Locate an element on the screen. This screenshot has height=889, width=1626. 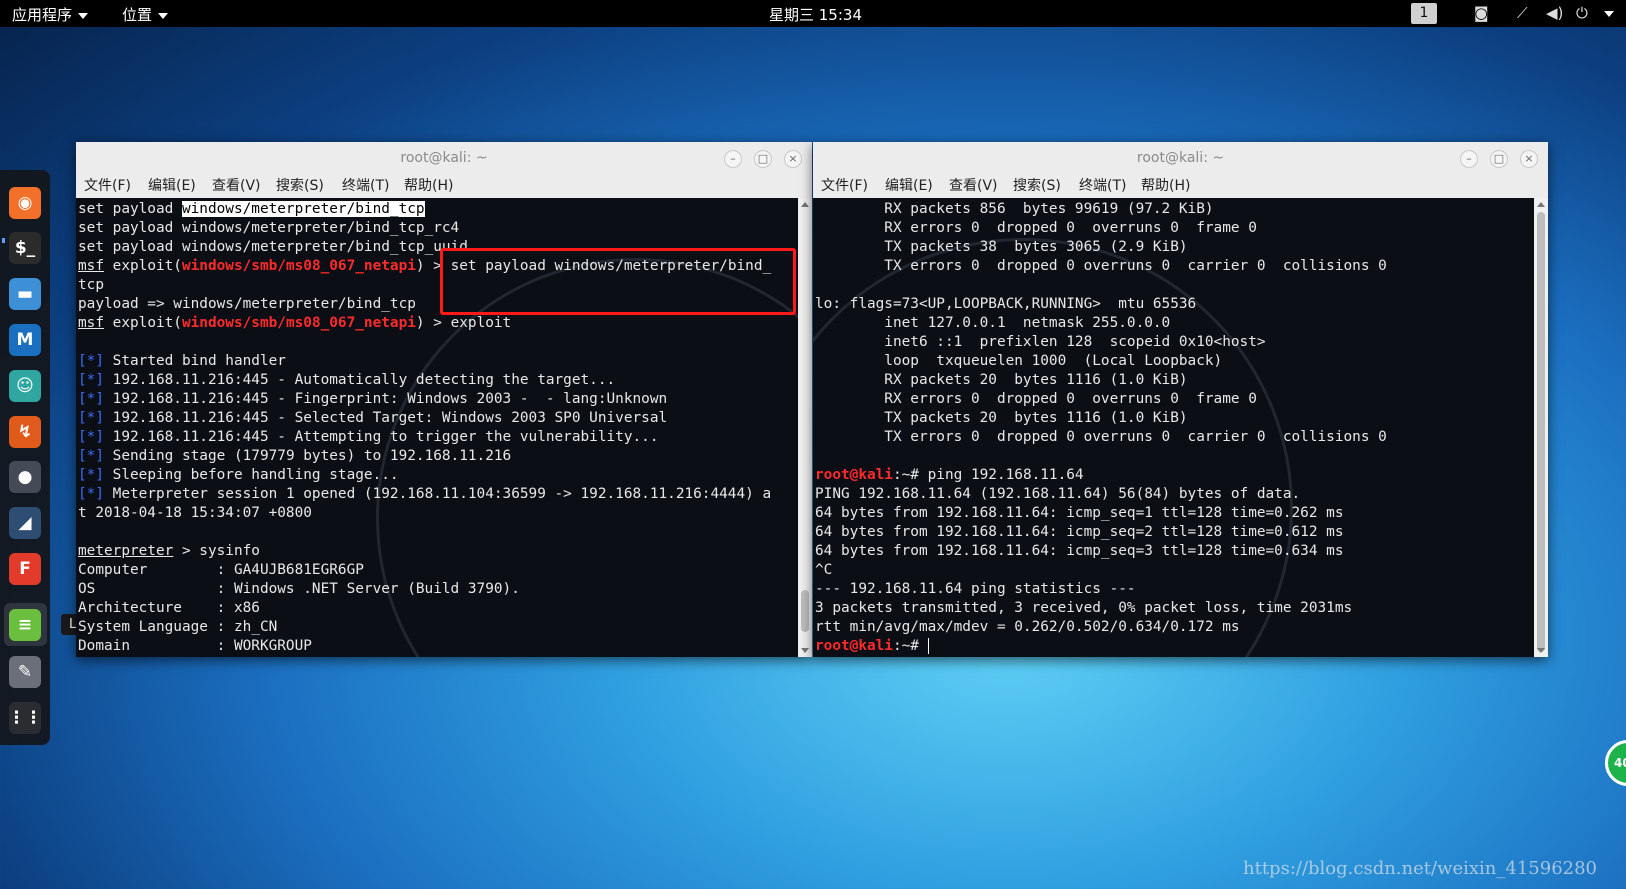
dock-armitage-icon: ☺ is located at coordinates (25, 386).